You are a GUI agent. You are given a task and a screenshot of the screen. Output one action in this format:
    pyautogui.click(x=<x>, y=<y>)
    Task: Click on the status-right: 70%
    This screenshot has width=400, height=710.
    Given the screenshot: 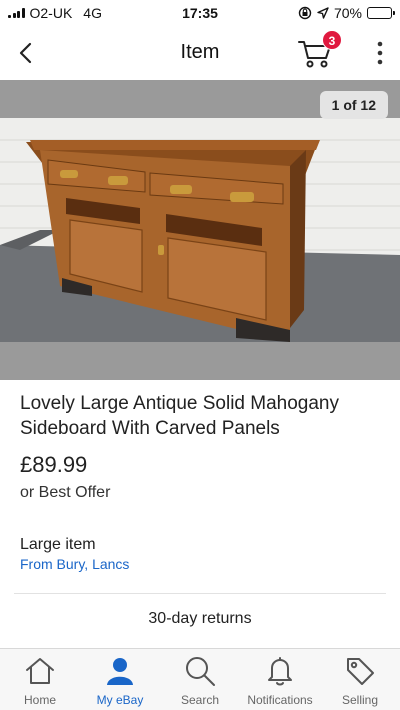 What is the action you would take?
    pyautogui.click(x=346, y=13)
    